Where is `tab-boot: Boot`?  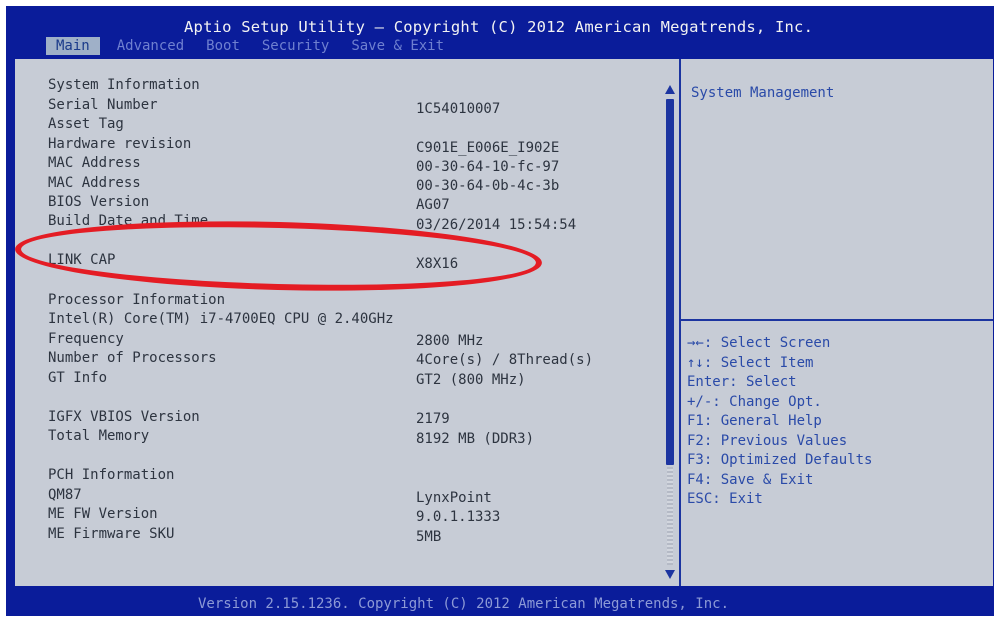 tab-boot: Boot is located at coordinates (223, 46).